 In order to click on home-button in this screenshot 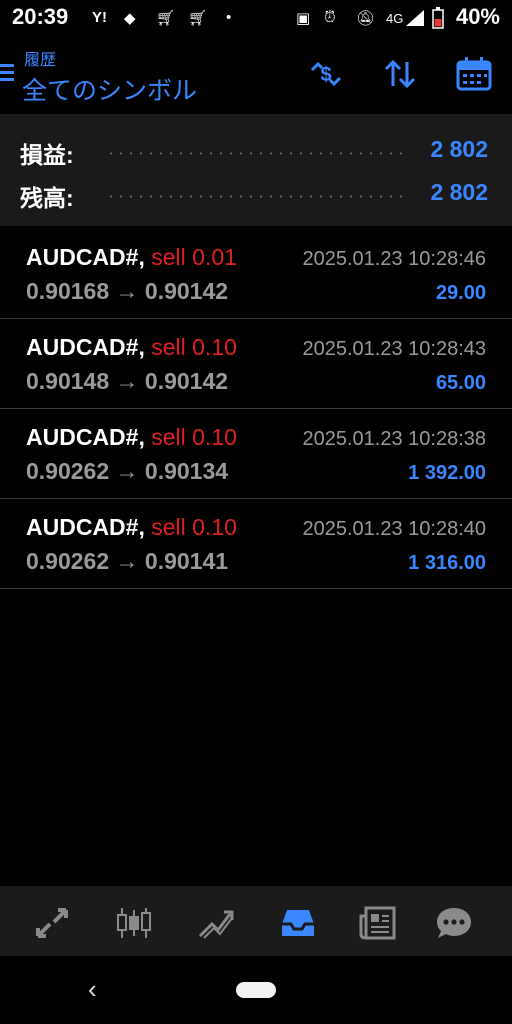, I will do `click(256, 990)`.